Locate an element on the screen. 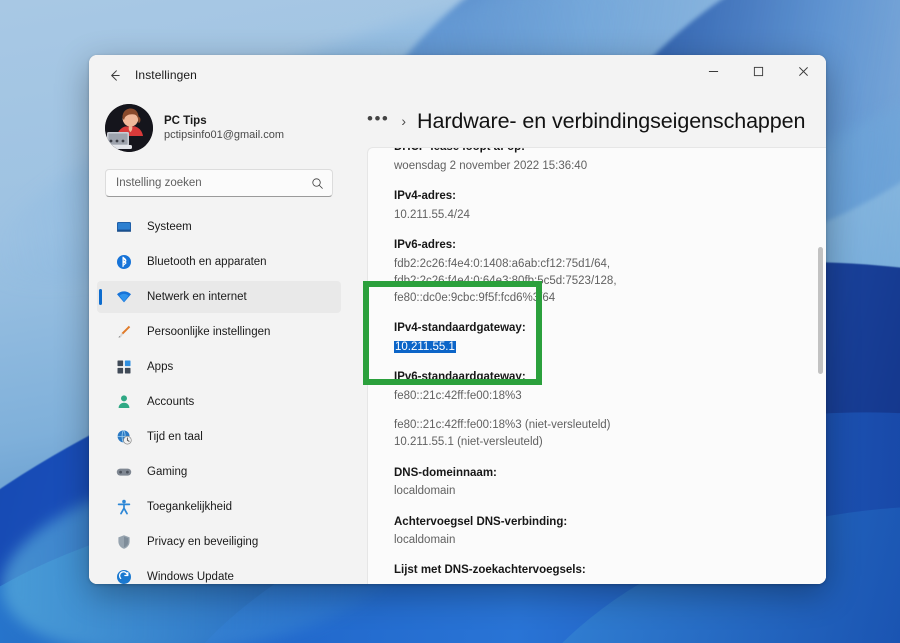 This screenshot has height=643, width=900. sidebar-item-netwerk-en-internet: Netwerk en internet is located at coordinates (219, 297).